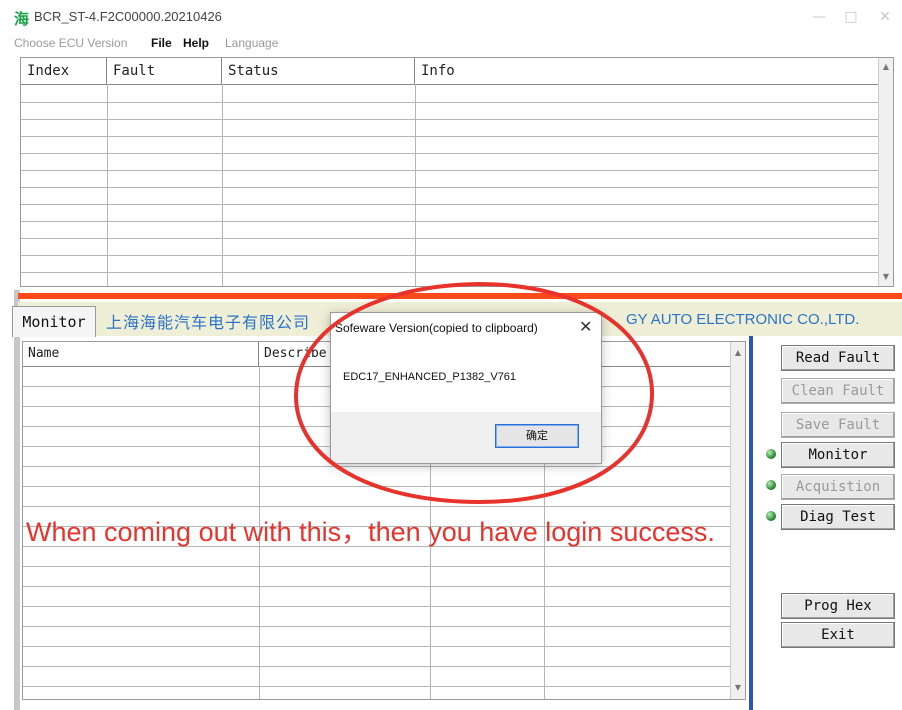 The image size is (902, 710). I want to click on title-bar: 海 BCR_ST-4.F2C00000.20210426 — □ ✕, so click(451, 17).